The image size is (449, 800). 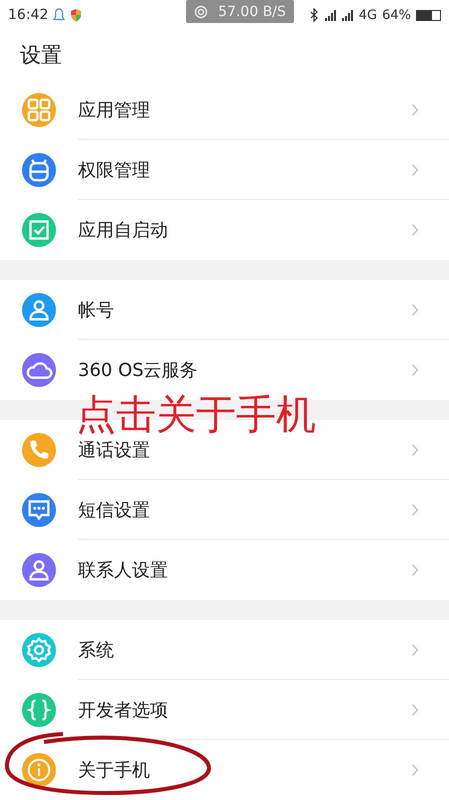 I want to click on item-label: 权限管理, so click(x=114, y=170).